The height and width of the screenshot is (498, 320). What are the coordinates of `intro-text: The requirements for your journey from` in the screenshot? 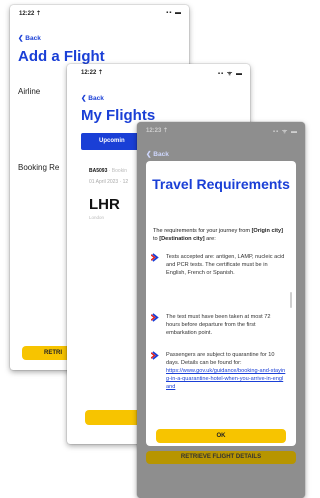 It's located at (202, 231).